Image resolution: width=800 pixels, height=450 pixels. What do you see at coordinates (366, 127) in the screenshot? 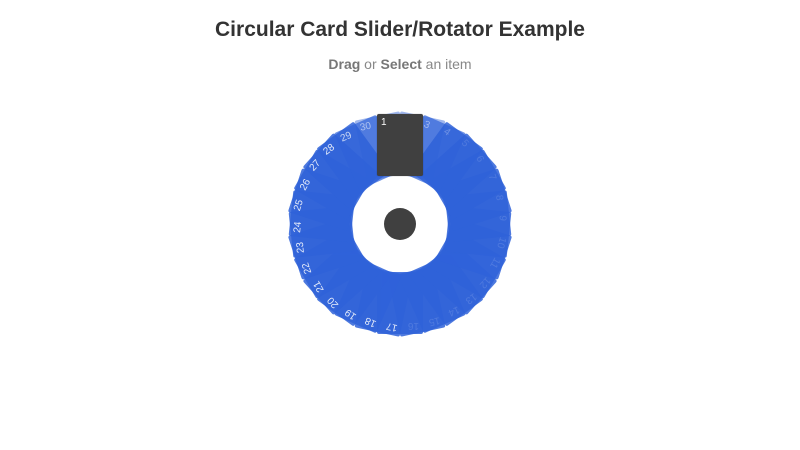
I see `card-number: 30` at bounding box center [366, 127].